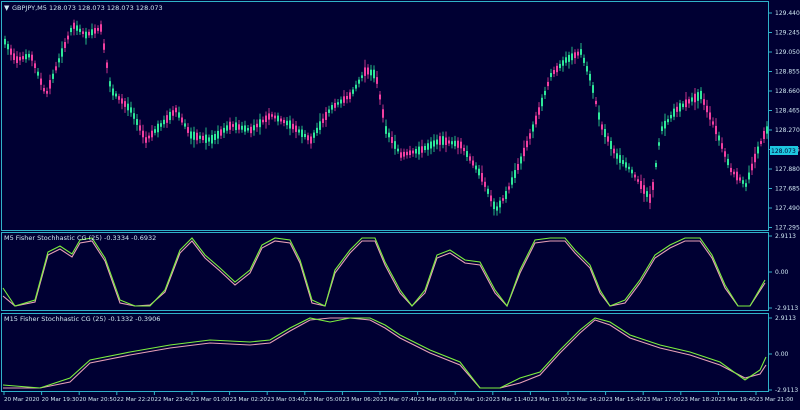  What do you see at coordinates (587, 400) in the screenshot?
I see `time-tick-label: 23 Mar 14:20` at bounding box center [587, 400].